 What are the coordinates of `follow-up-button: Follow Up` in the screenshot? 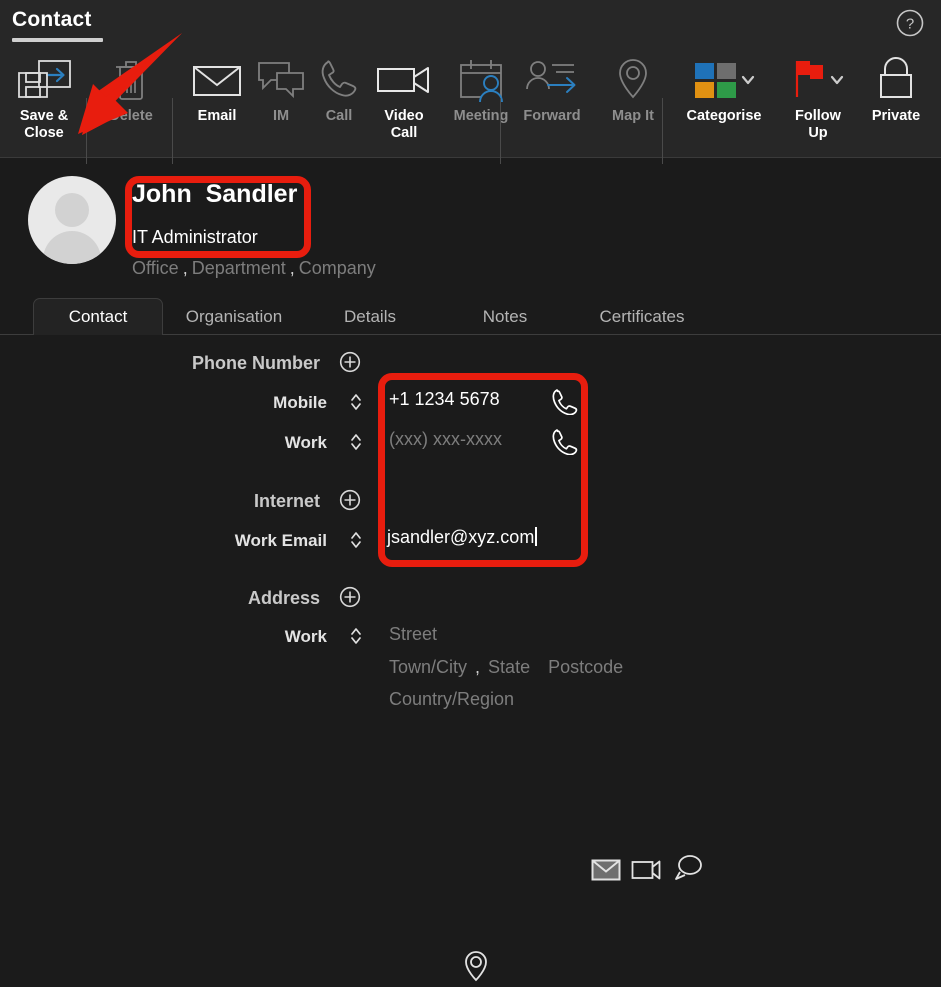 It's located at (818, 94).